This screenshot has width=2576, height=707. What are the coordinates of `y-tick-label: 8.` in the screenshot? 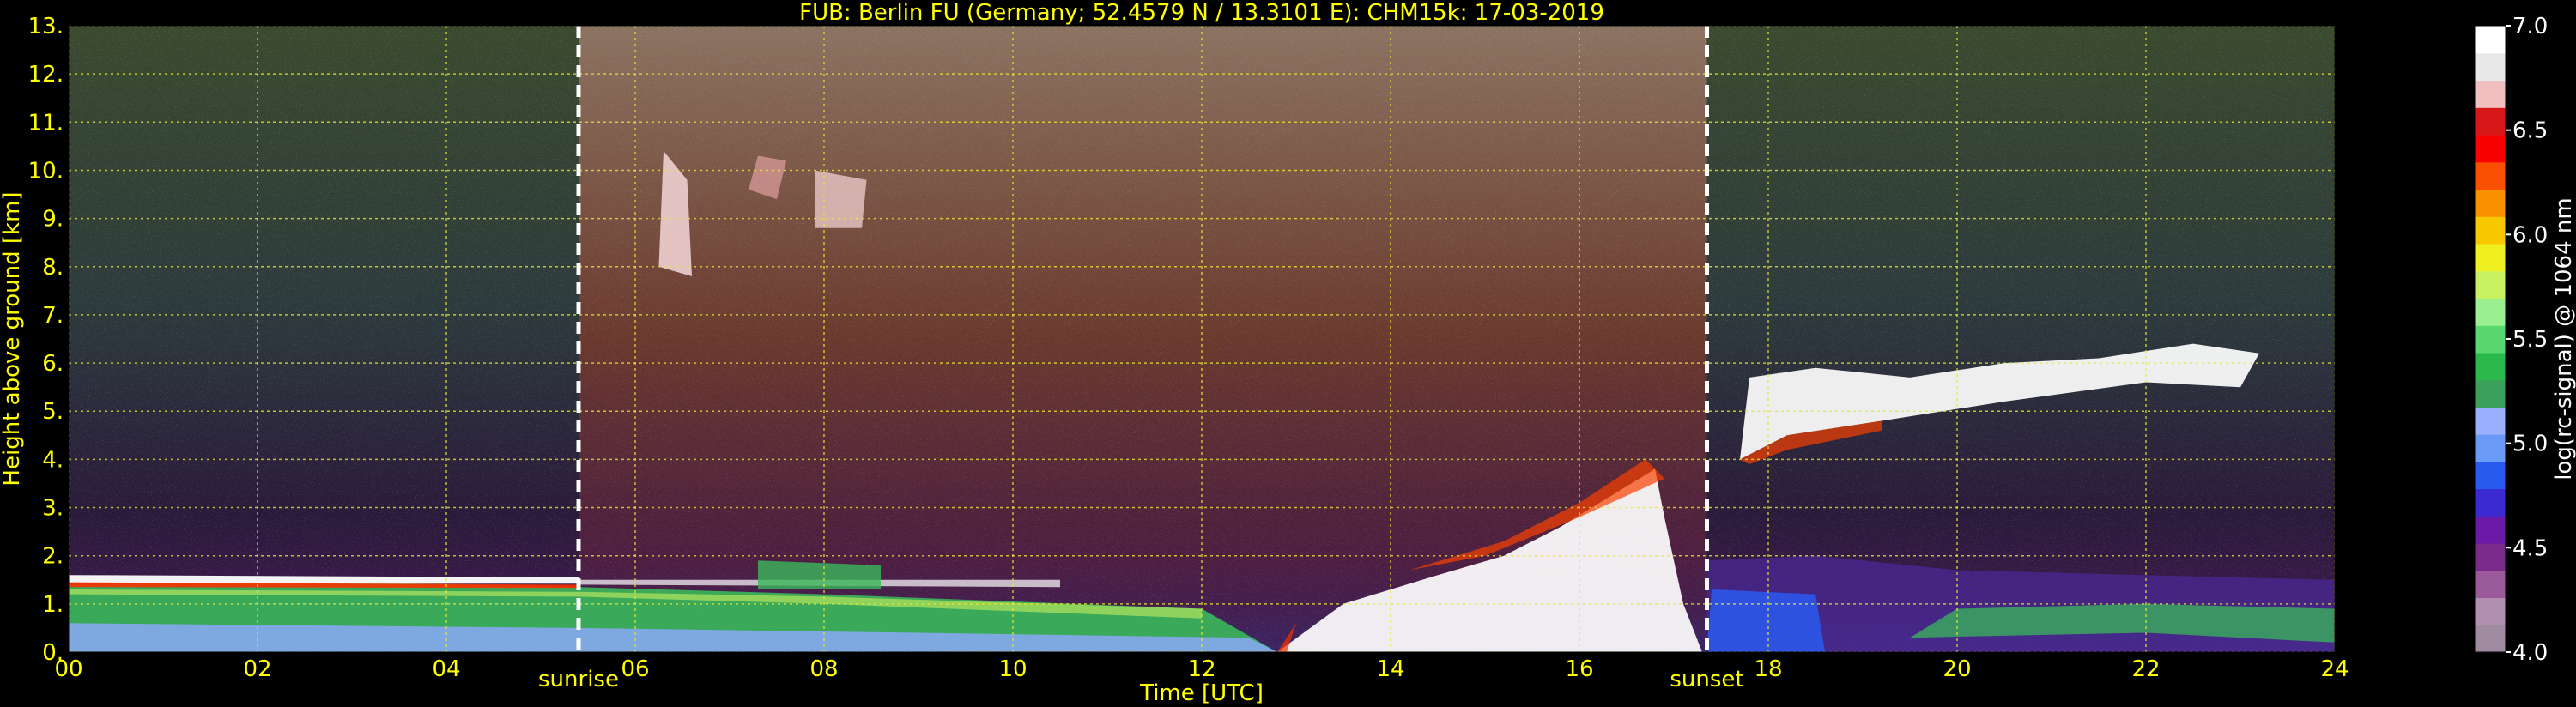 It's located at (53, 268).